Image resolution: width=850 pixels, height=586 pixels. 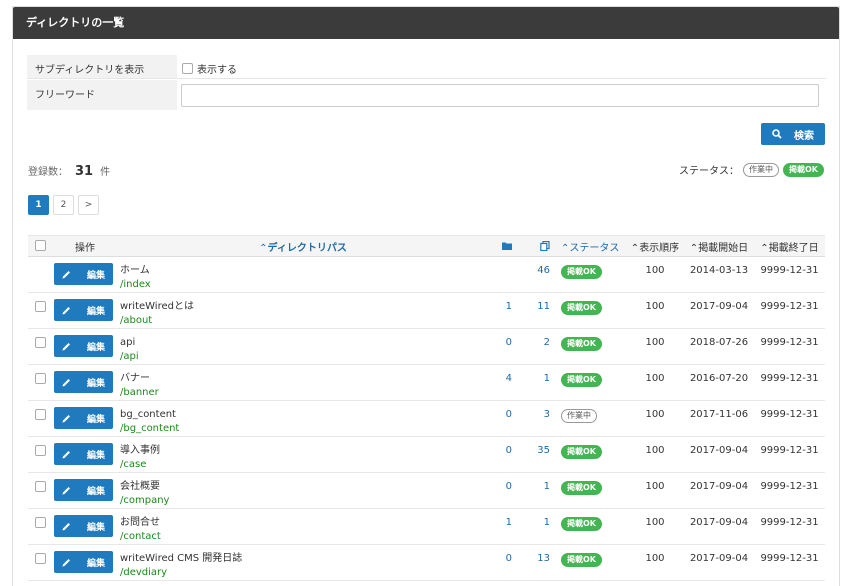 What do you see at coordinates (63, 205) in the screenshot?
I see `page-2-button: 2` at bounding box center [63, 205].